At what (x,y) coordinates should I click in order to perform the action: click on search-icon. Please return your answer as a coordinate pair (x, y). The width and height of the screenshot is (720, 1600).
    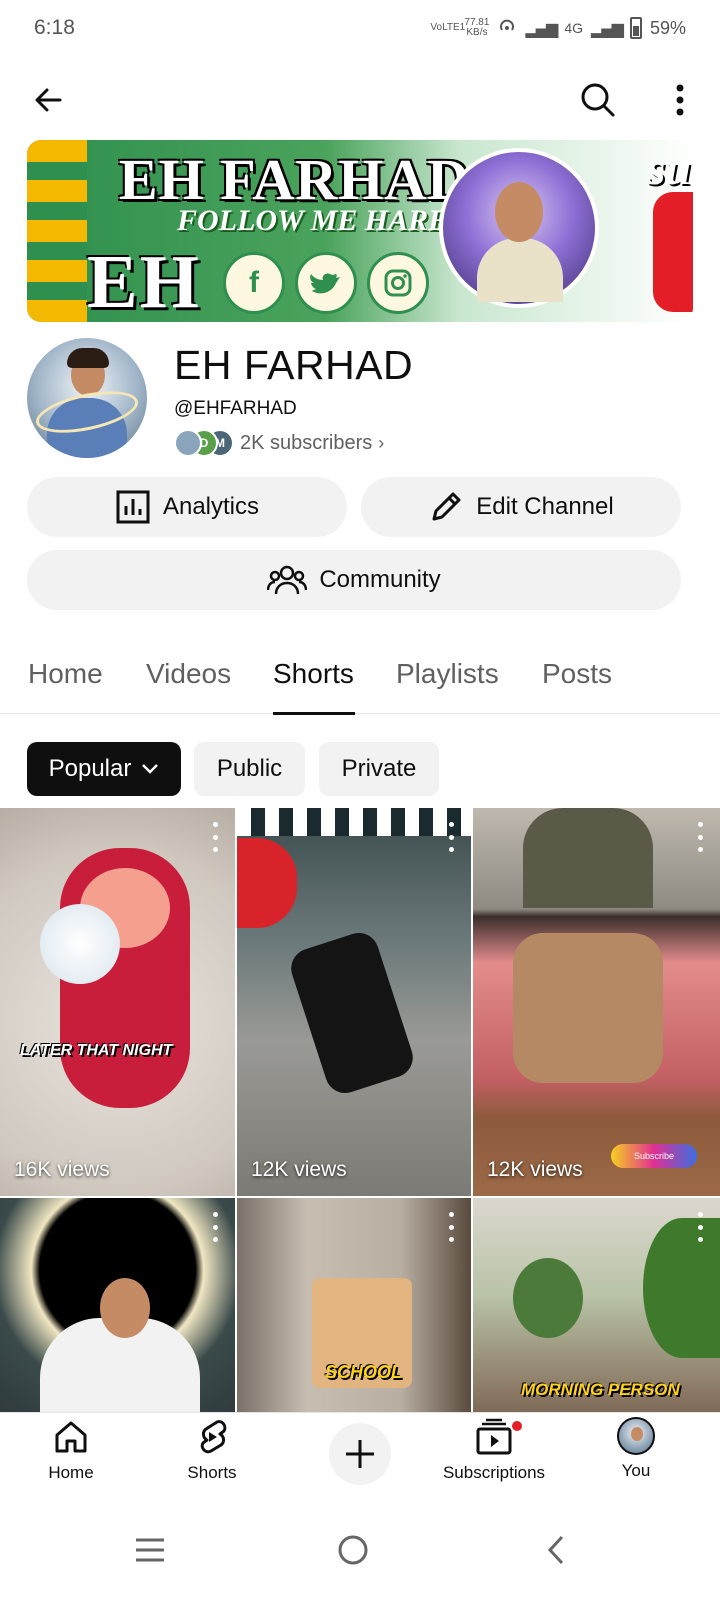
    Looking at the image, I should click on (598, 100).